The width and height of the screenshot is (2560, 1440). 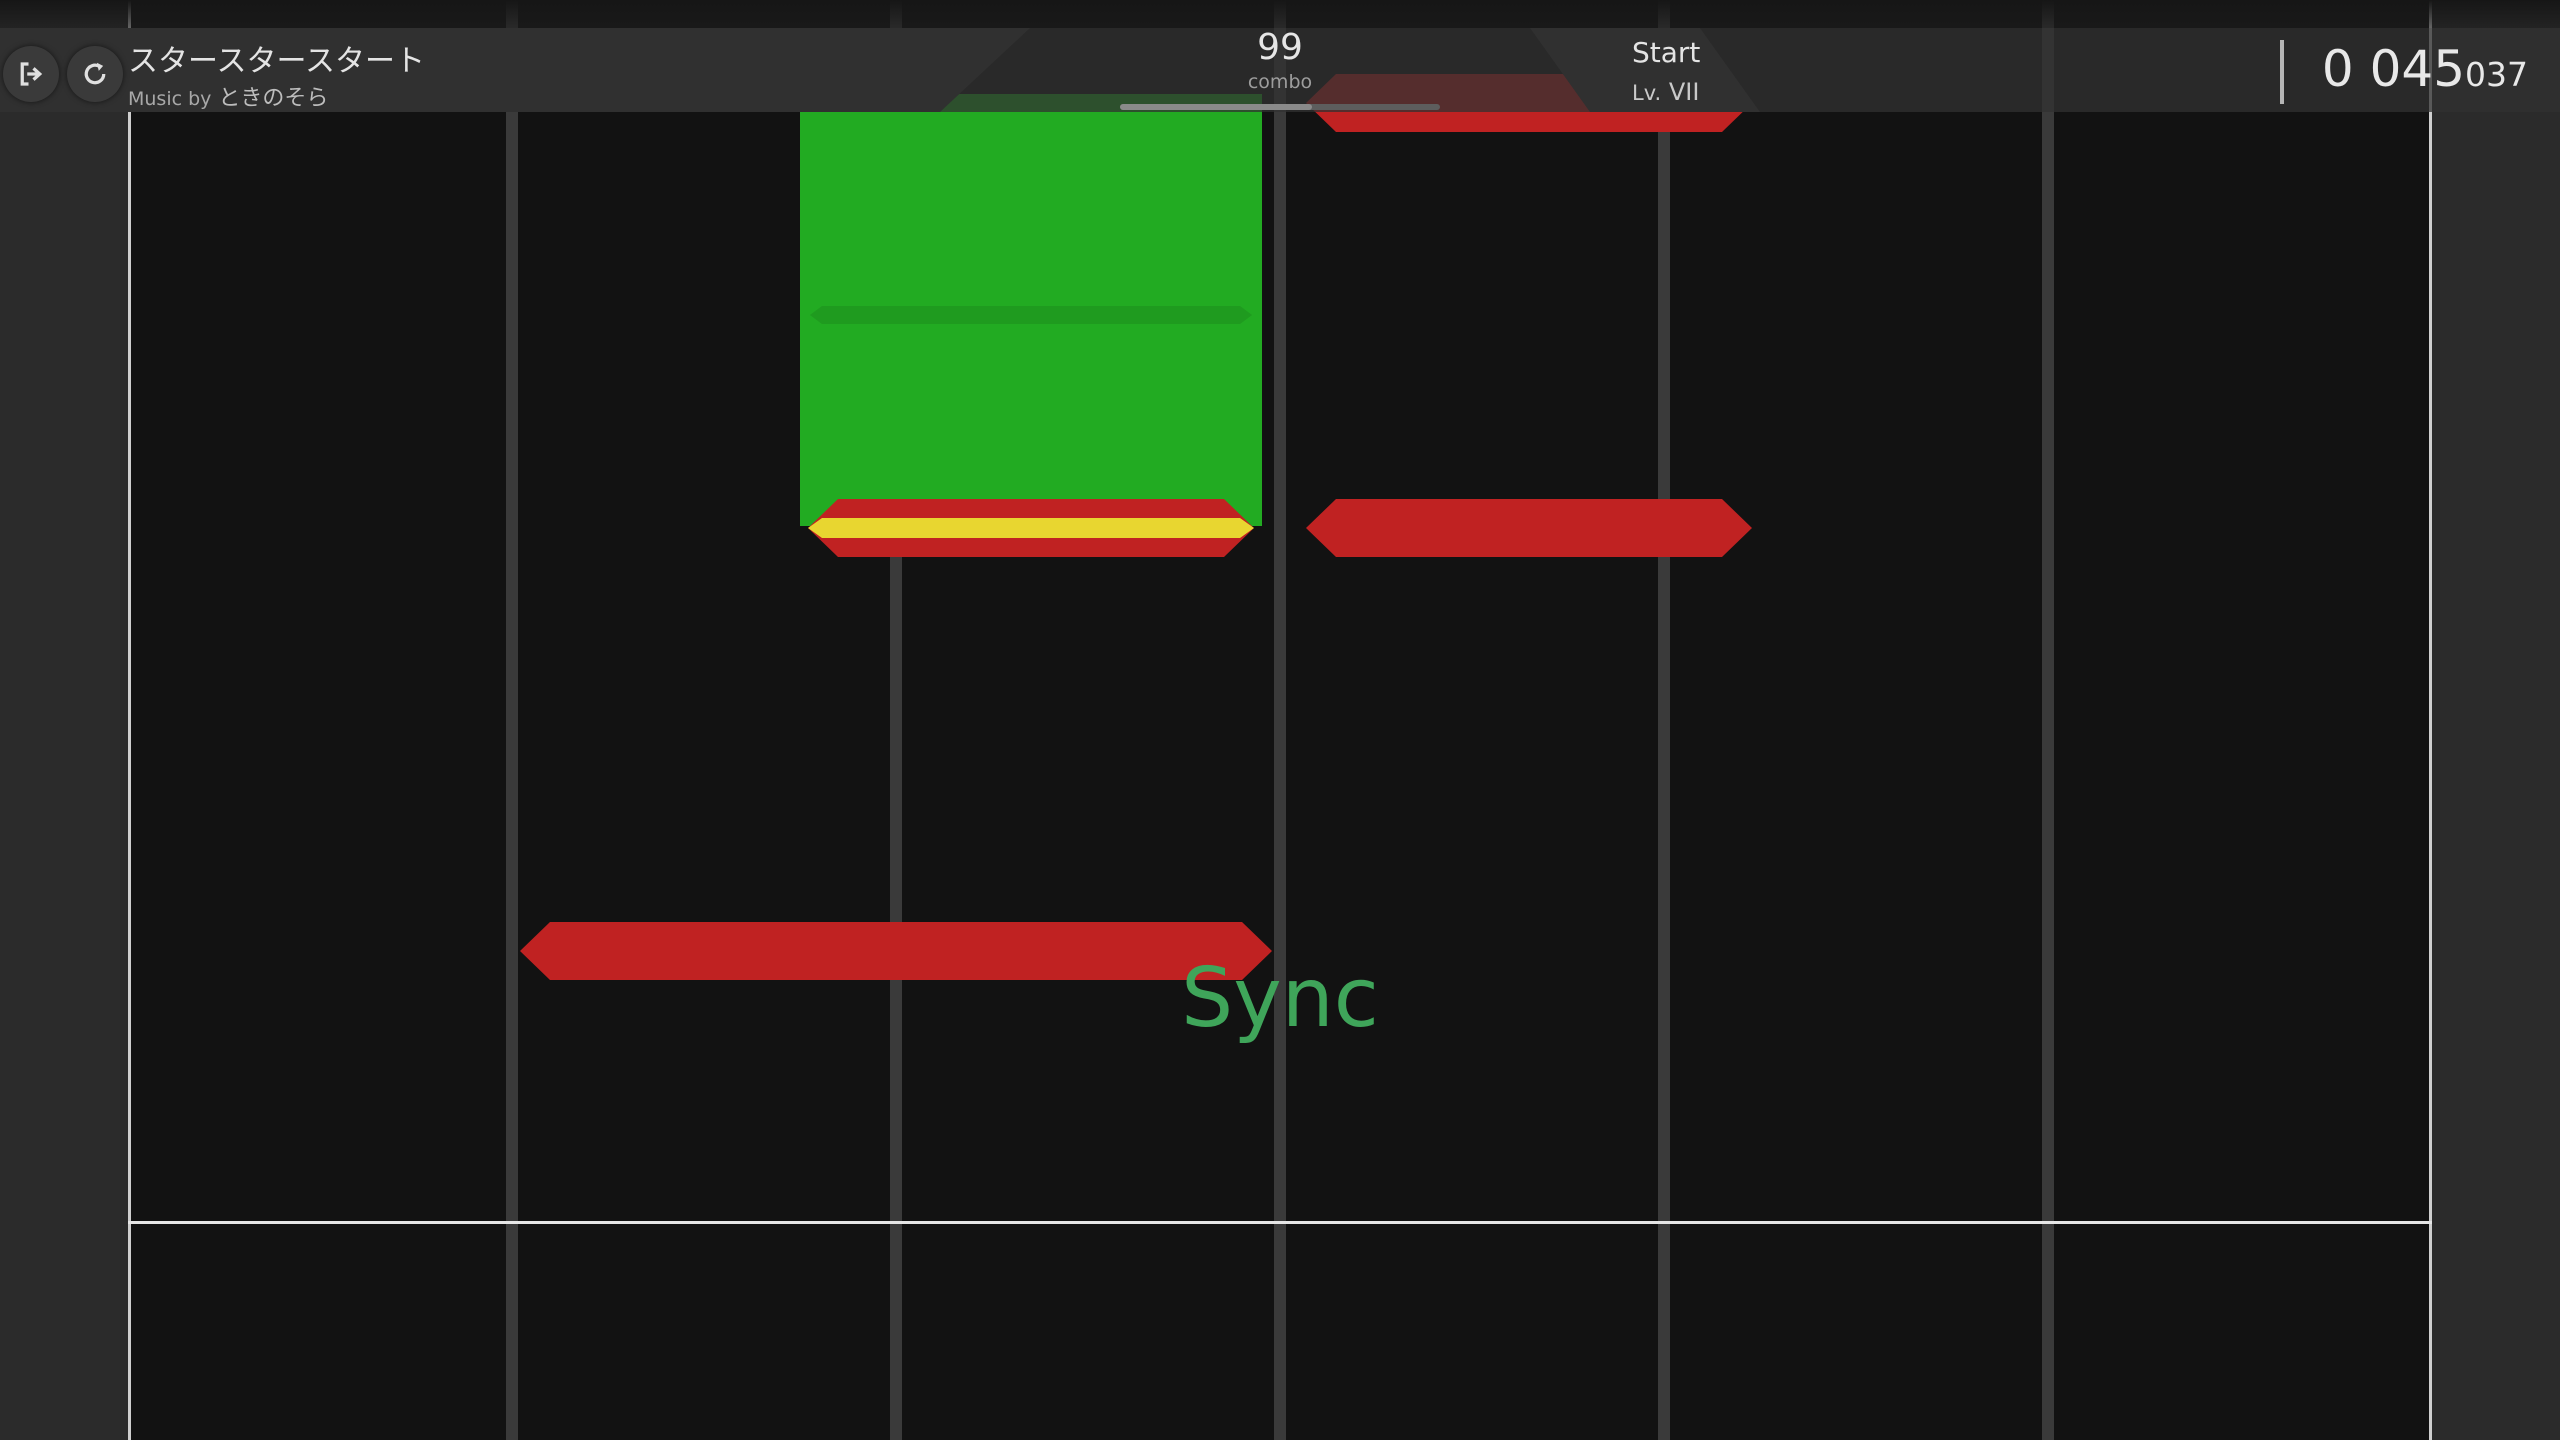 I want to click on score-minor: 037, so click(x=2496, y=74).